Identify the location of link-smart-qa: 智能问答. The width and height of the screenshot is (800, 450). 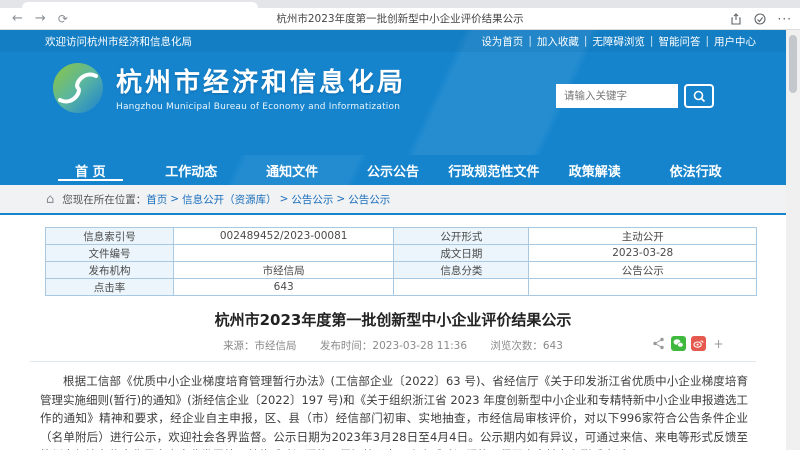
(679, 41).